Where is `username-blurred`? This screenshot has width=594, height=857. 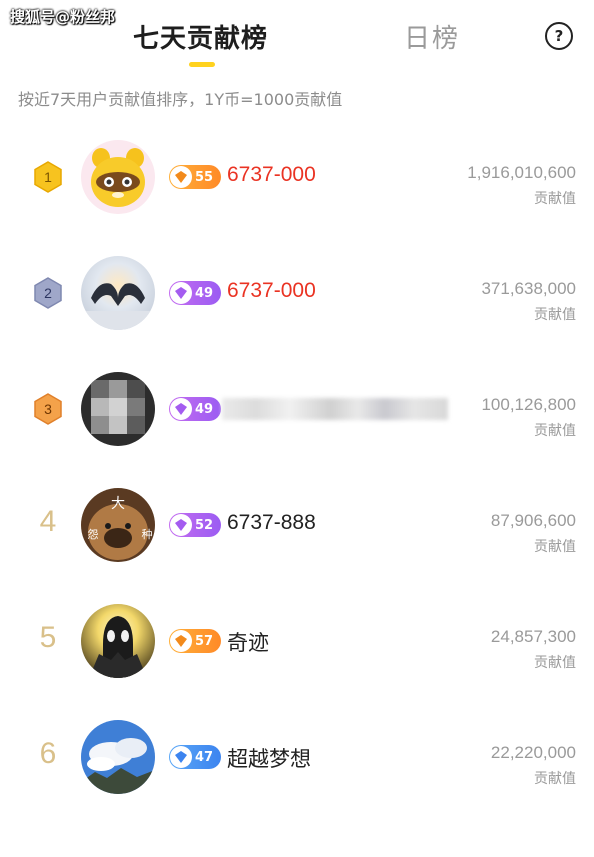 username-blurred is located at coordinates (335, 409).